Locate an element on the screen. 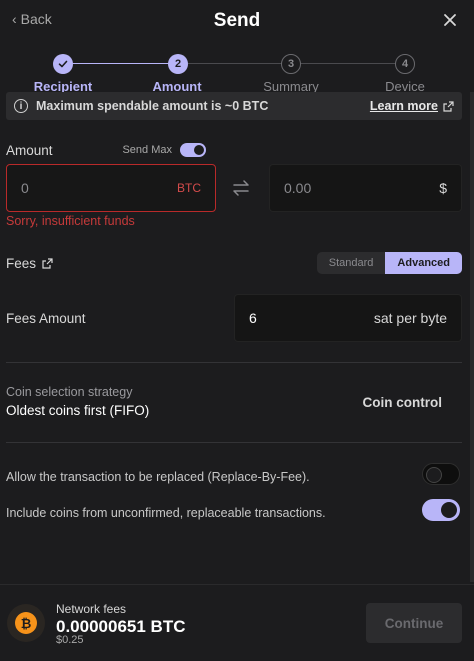  unconfirmed-coins-toggle is located at coordinates (441, 510).